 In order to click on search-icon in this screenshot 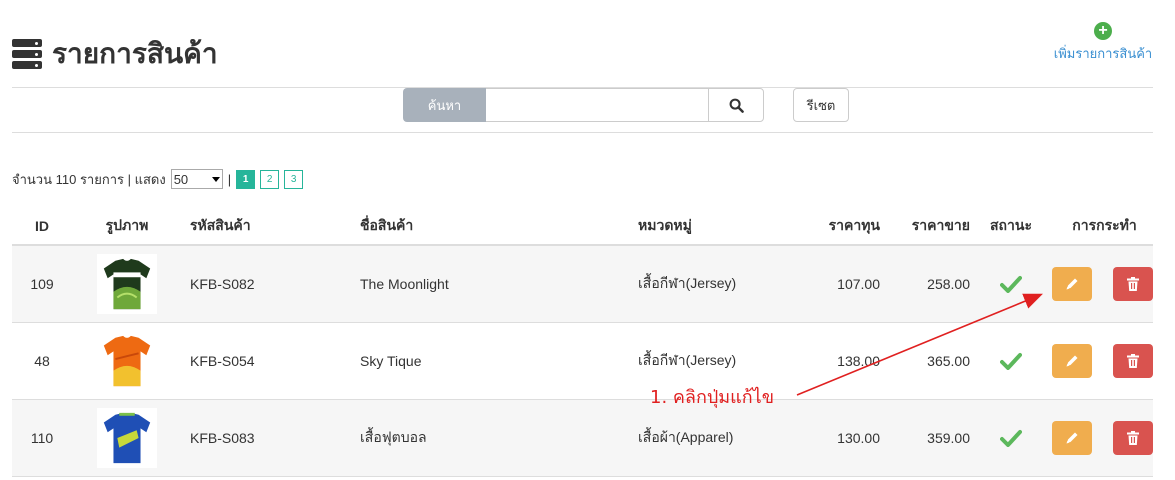, I will do `click(736, 105)`.